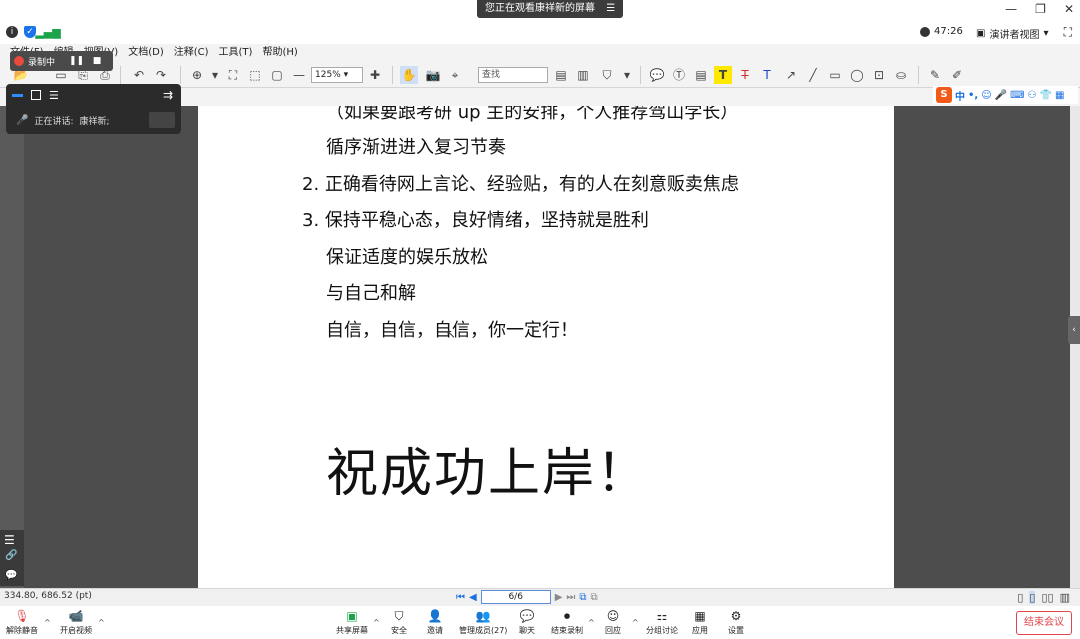 The width and height of the screenshot is (1080, 639). I want to click on minimize-icon, so click(17, 95).